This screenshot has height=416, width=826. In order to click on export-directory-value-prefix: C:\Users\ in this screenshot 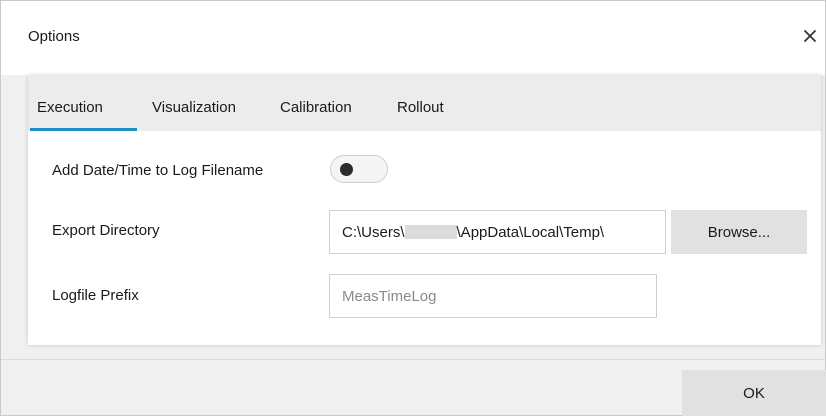, I will do `click(373, 232)`.